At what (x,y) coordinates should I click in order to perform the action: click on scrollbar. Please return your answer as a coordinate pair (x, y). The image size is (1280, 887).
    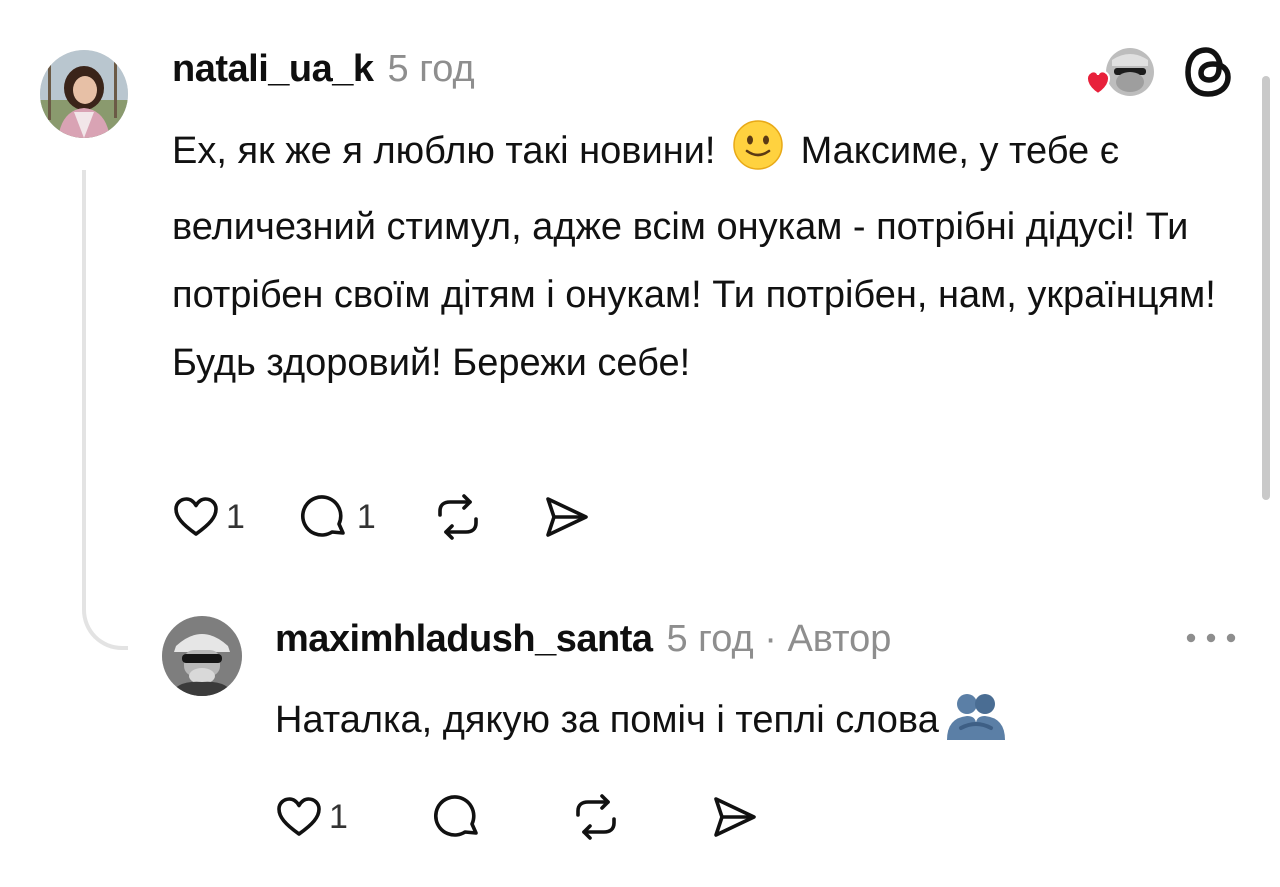
    Looking at the image, I should click on (1266, 288).